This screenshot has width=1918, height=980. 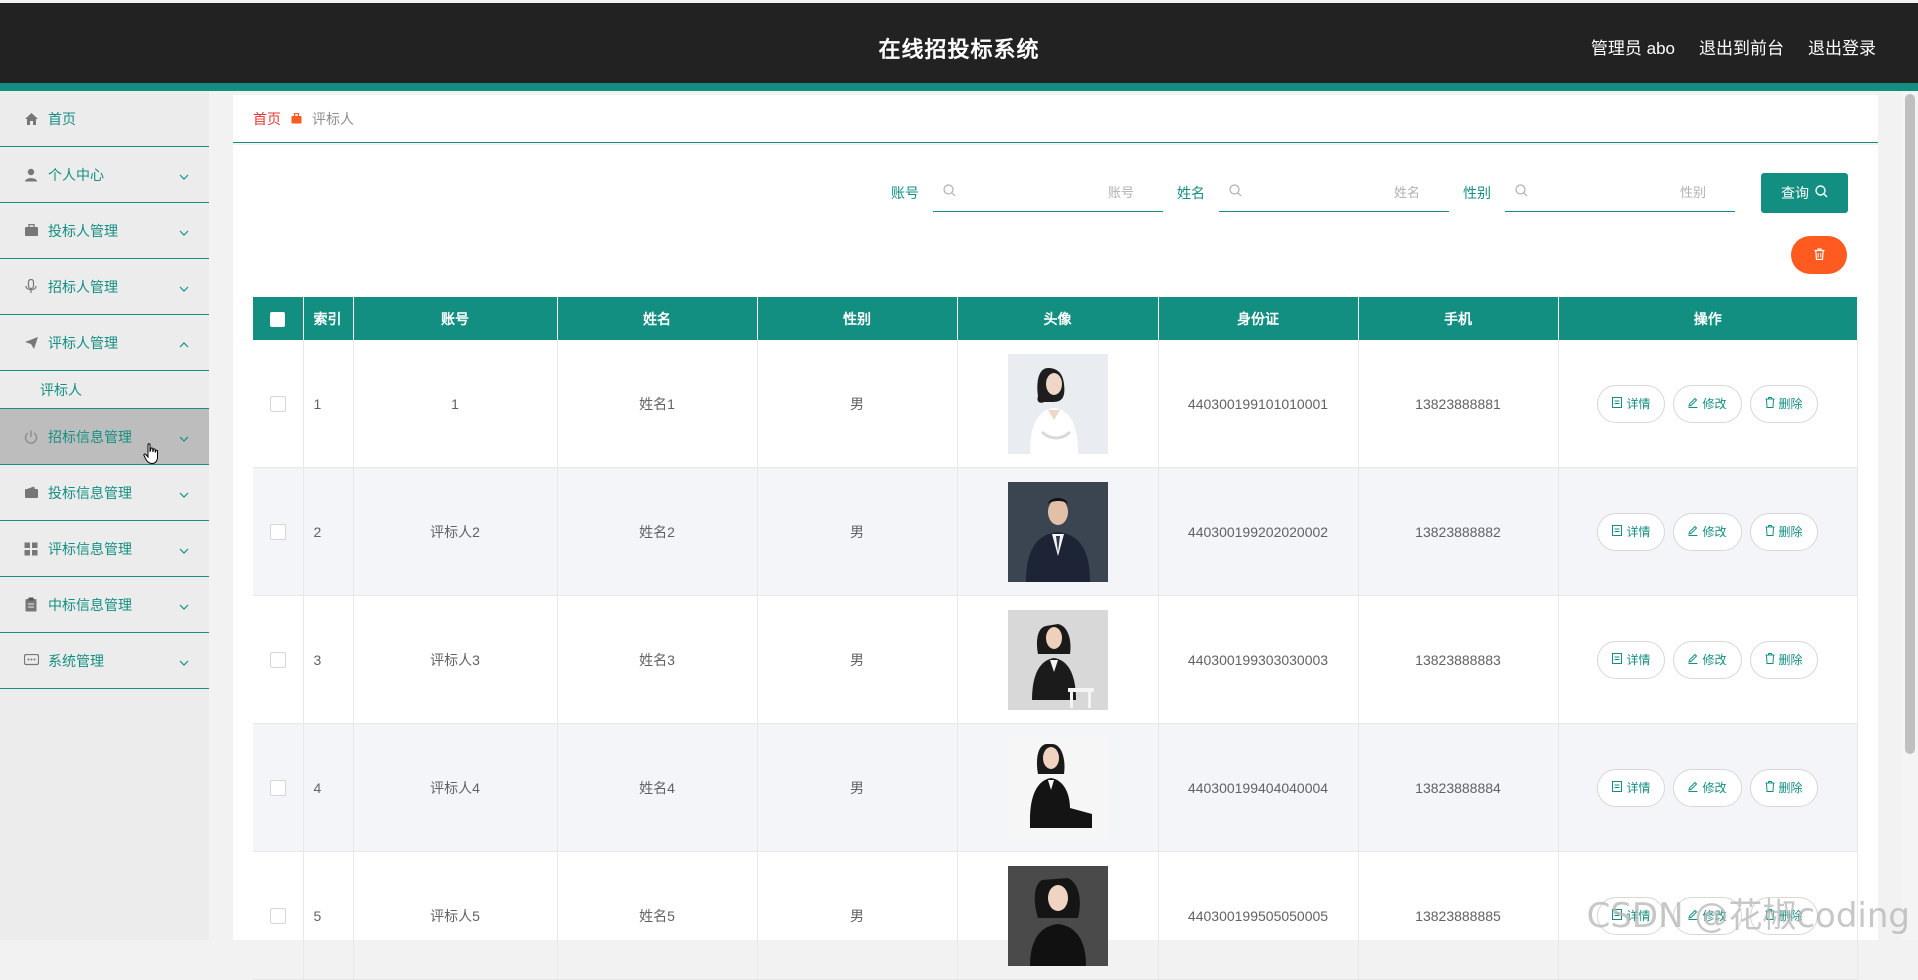 I want to click on gender-field, so click(x=1620, y=193).